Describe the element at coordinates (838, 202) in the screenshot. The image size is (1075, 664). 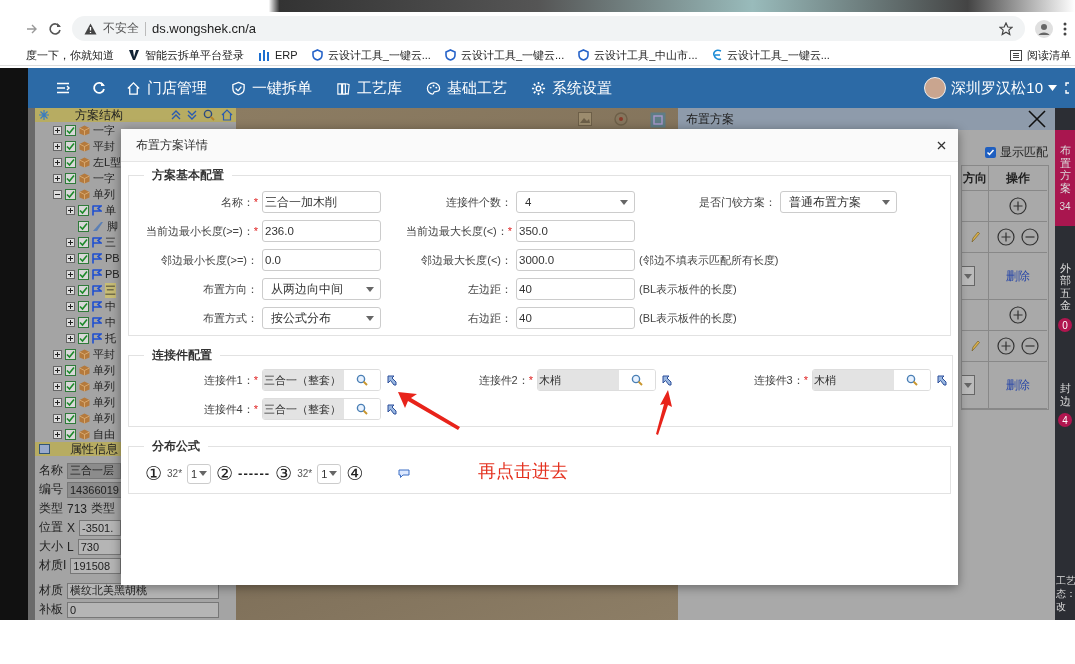
I see `select-field: 普通布置方案` at that location.